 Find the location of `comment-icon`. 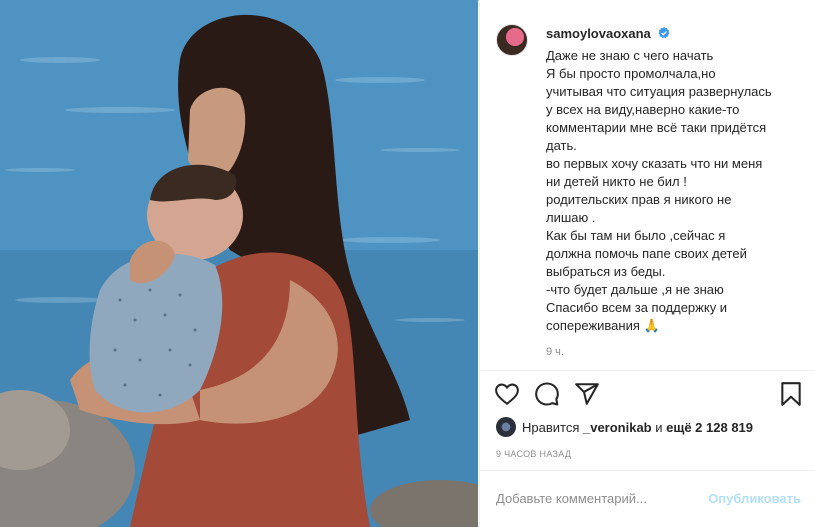

comment-icon is located at coordinates (547, 394).